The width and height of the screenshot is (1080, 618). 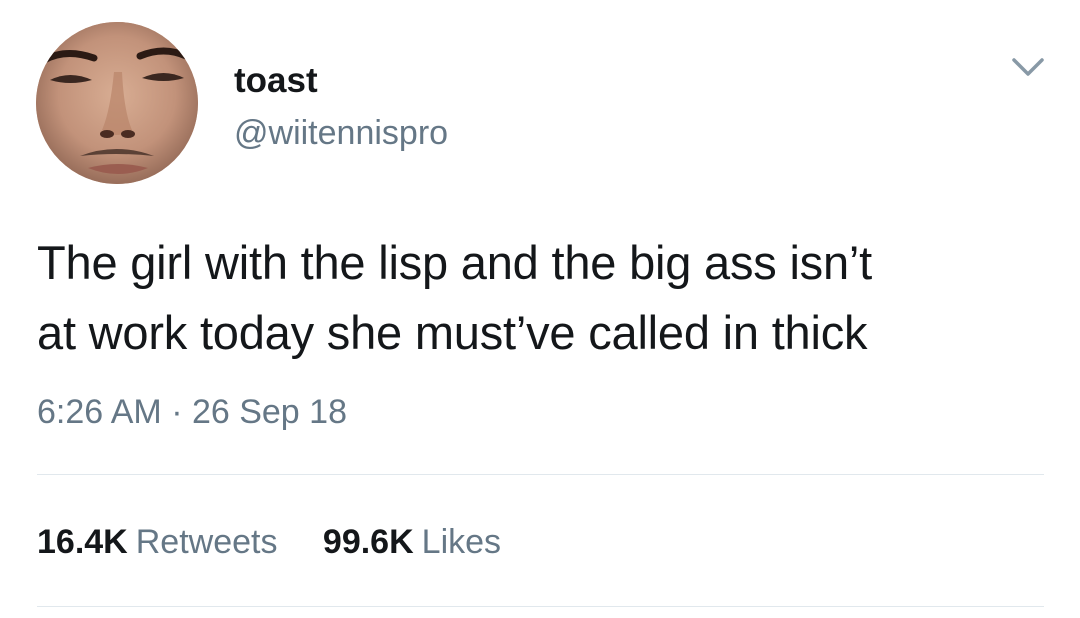 I want to click on display-name: toast, so click(x=276, y=81).